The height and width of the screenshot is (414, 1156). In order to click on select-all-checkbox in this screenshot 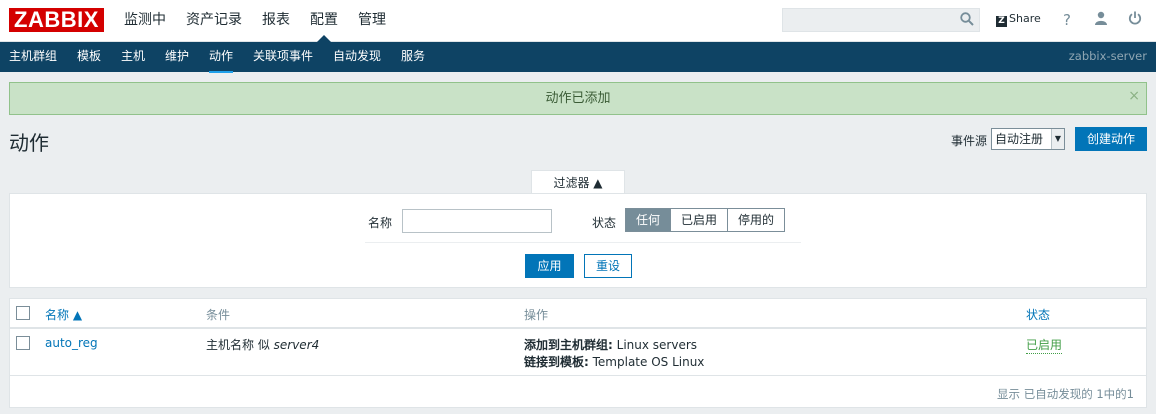, I will do `click(23, 313)`.